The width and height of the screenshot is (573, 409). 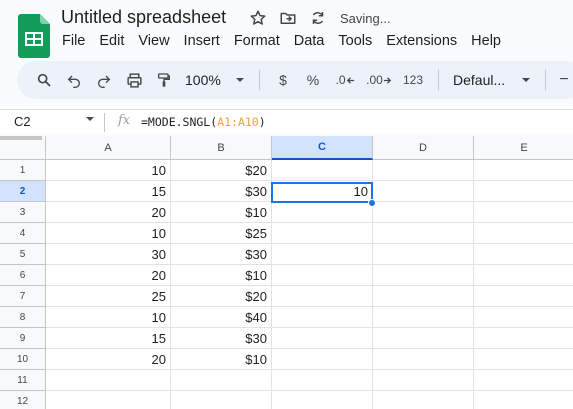 I want to click on cell-c1, so click(x=322, y=170).